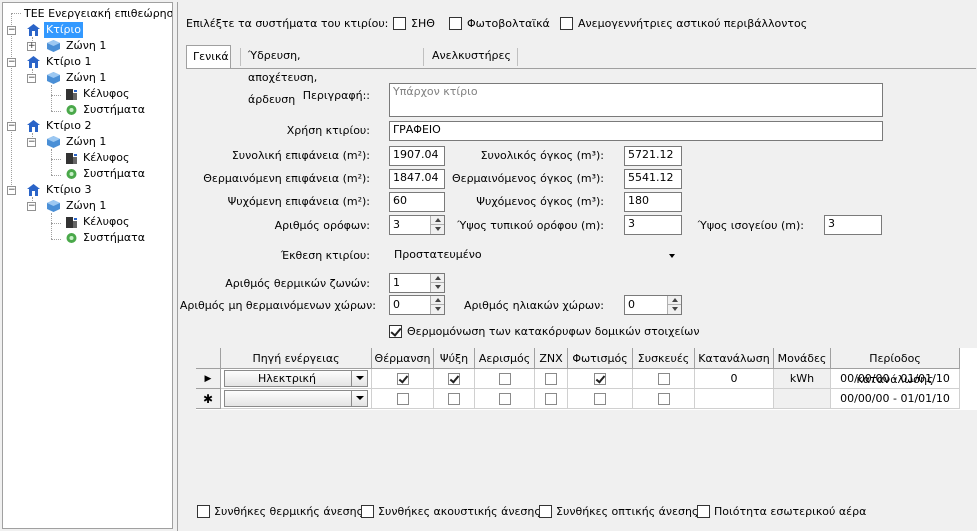  Describe the element at coordinates (535, 255) in the screenshot. I see `exposure-select: Προστατευμένο` at that location.